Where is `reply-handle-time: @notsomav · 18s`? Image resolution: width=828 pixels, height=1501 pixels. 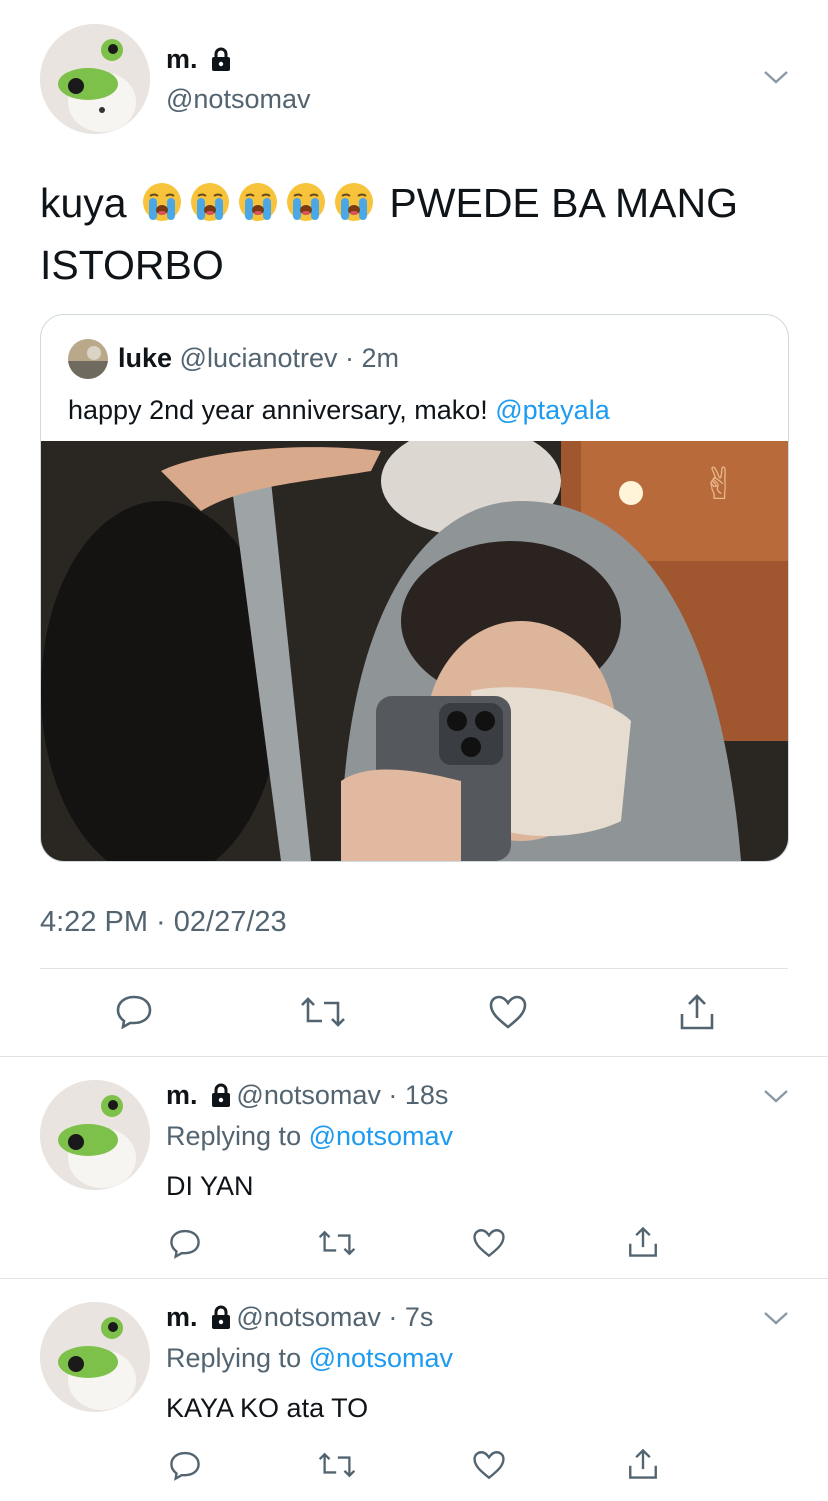 reply-handle-time: @notsomav · 18s is located at coordinates (342, 1095).